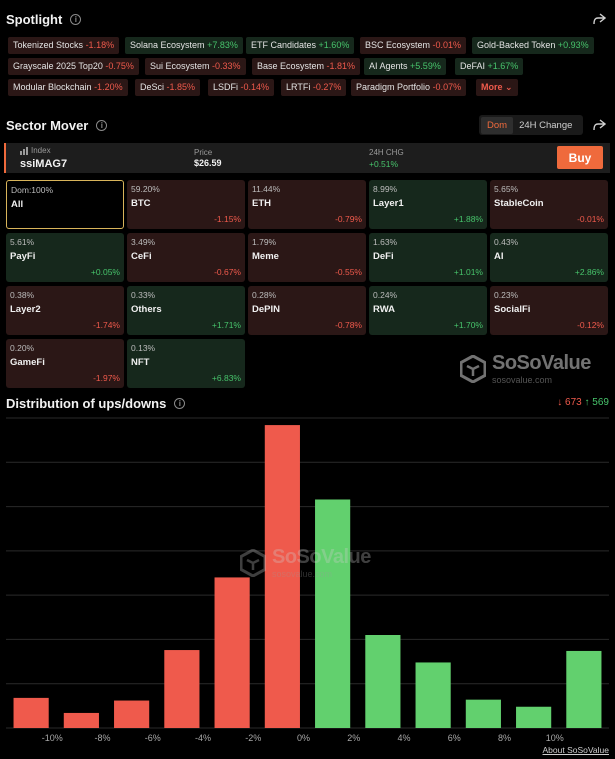  I want to click on spotlight-tag: LRTFi -0.27%, so click(314, 87).